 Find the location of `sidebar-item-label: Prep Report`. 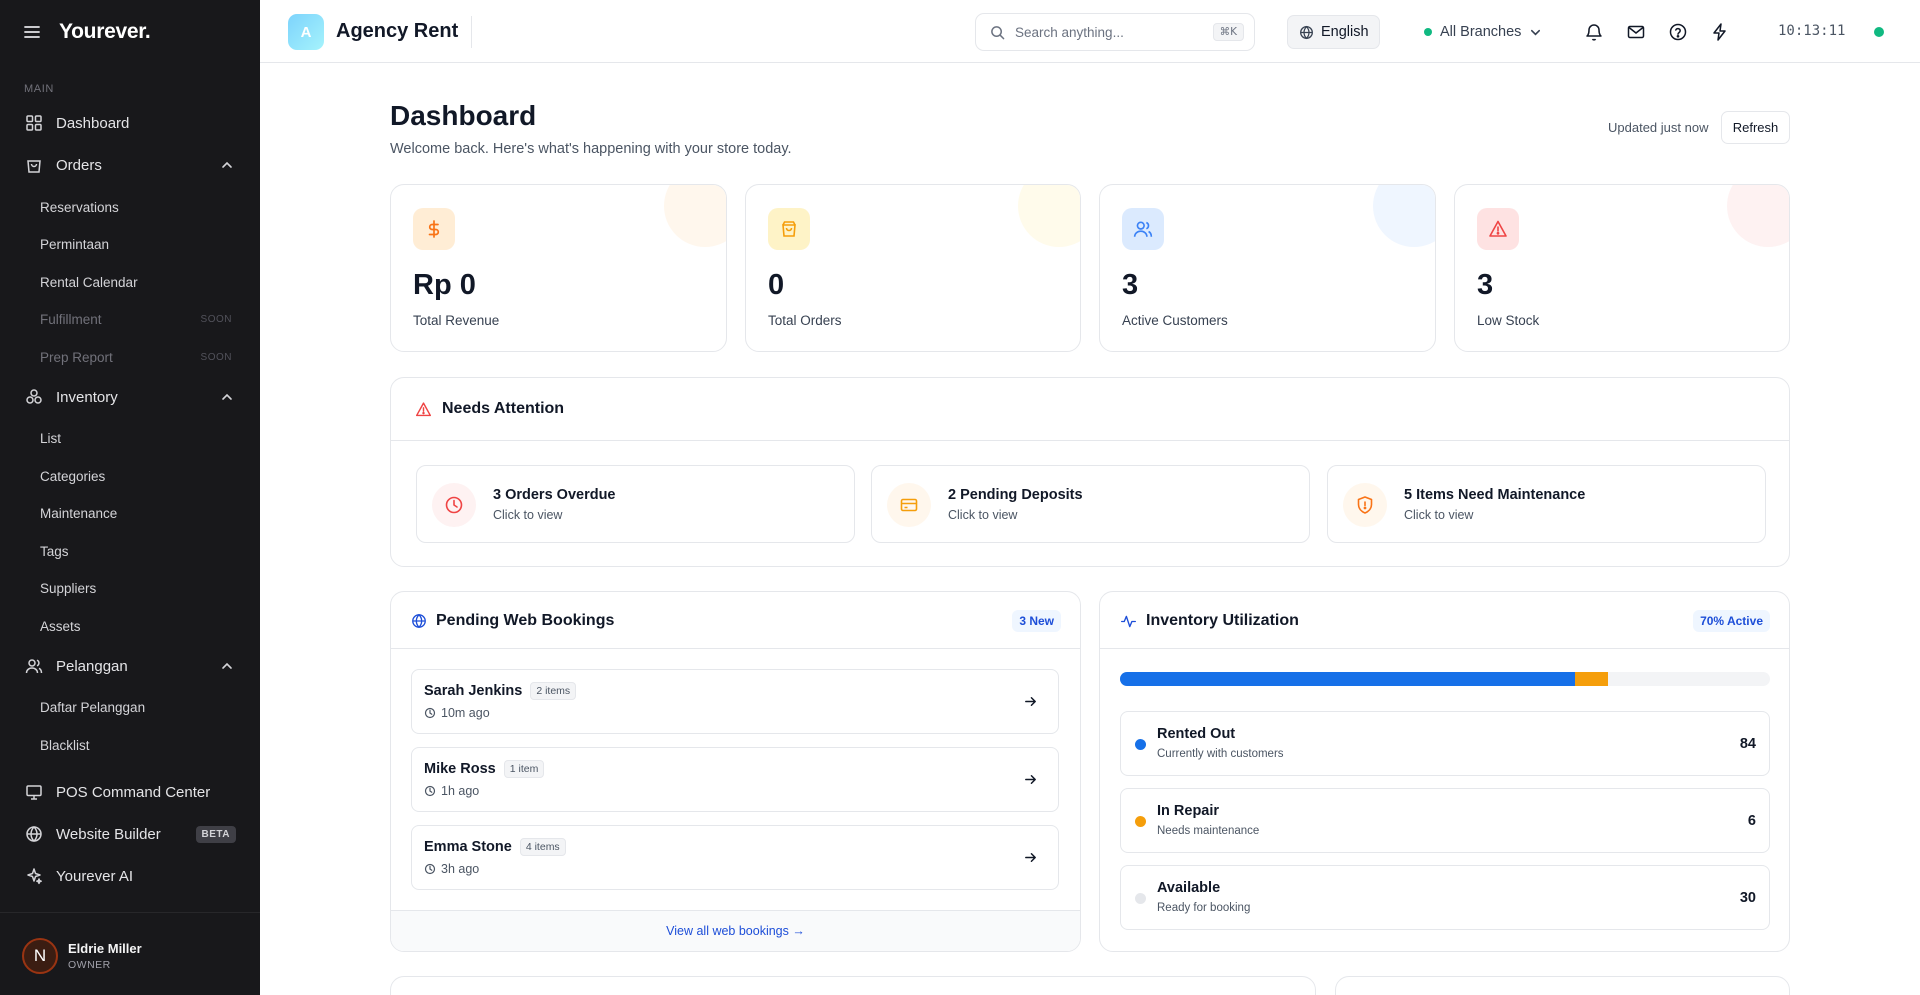

sidebar-item-label: Prep Report is located at coordinates (76, 357).